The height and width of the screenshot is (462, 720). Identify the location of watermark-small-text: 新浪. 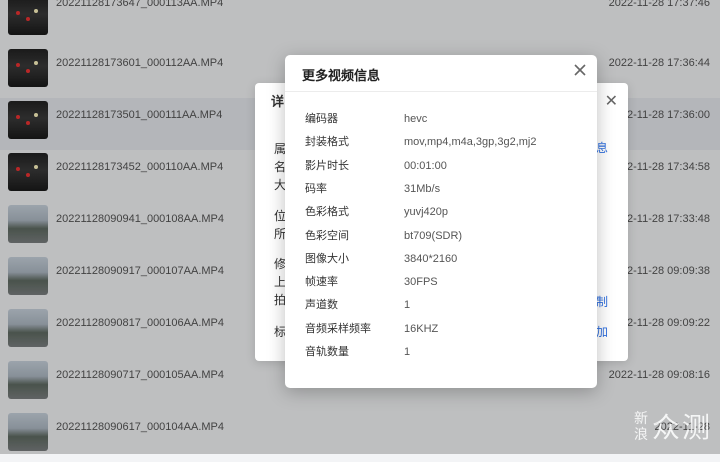
(641, 426).